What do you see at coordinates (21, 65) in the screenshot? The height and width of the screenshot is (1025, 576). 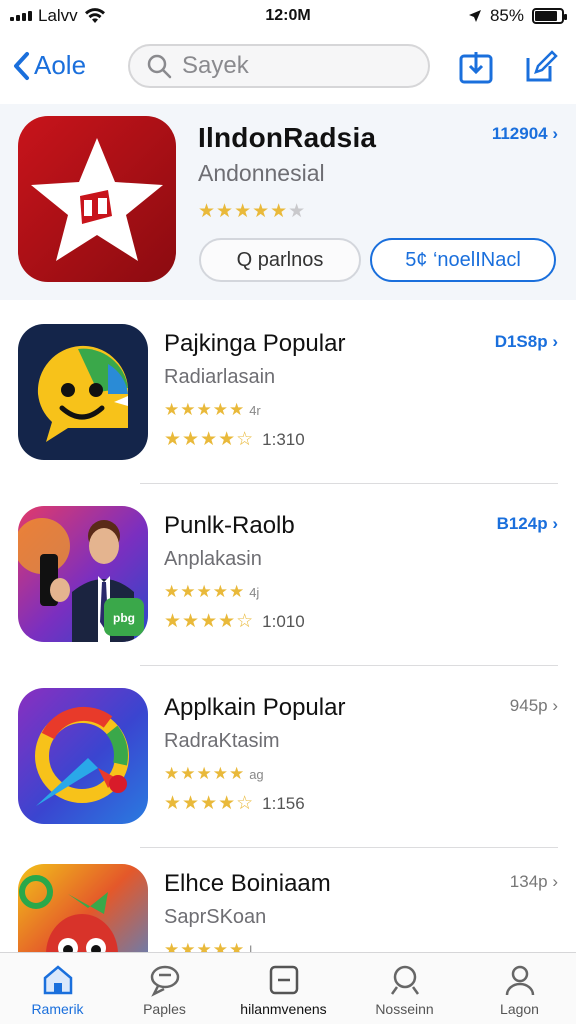 I see `chevron-left-icon` at bounding box center [21, 65].